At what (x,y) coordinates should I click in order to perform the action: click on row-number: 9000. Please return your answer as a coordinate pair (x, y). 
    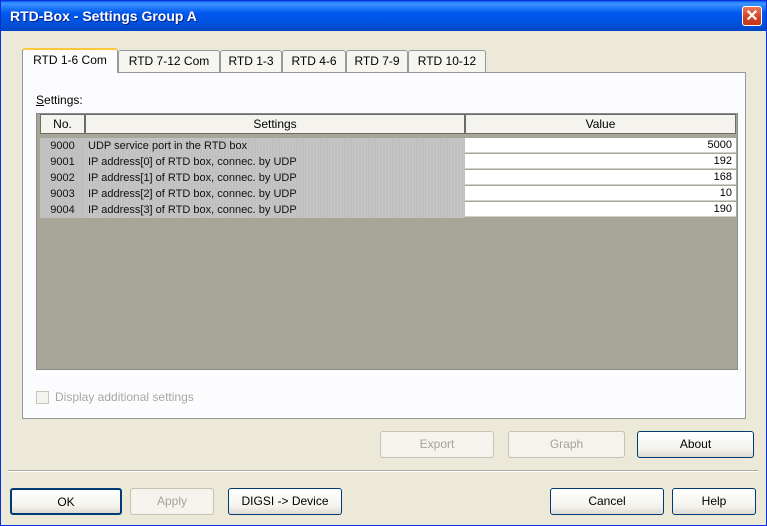
    Looking at the image, I should click on (62, 146).